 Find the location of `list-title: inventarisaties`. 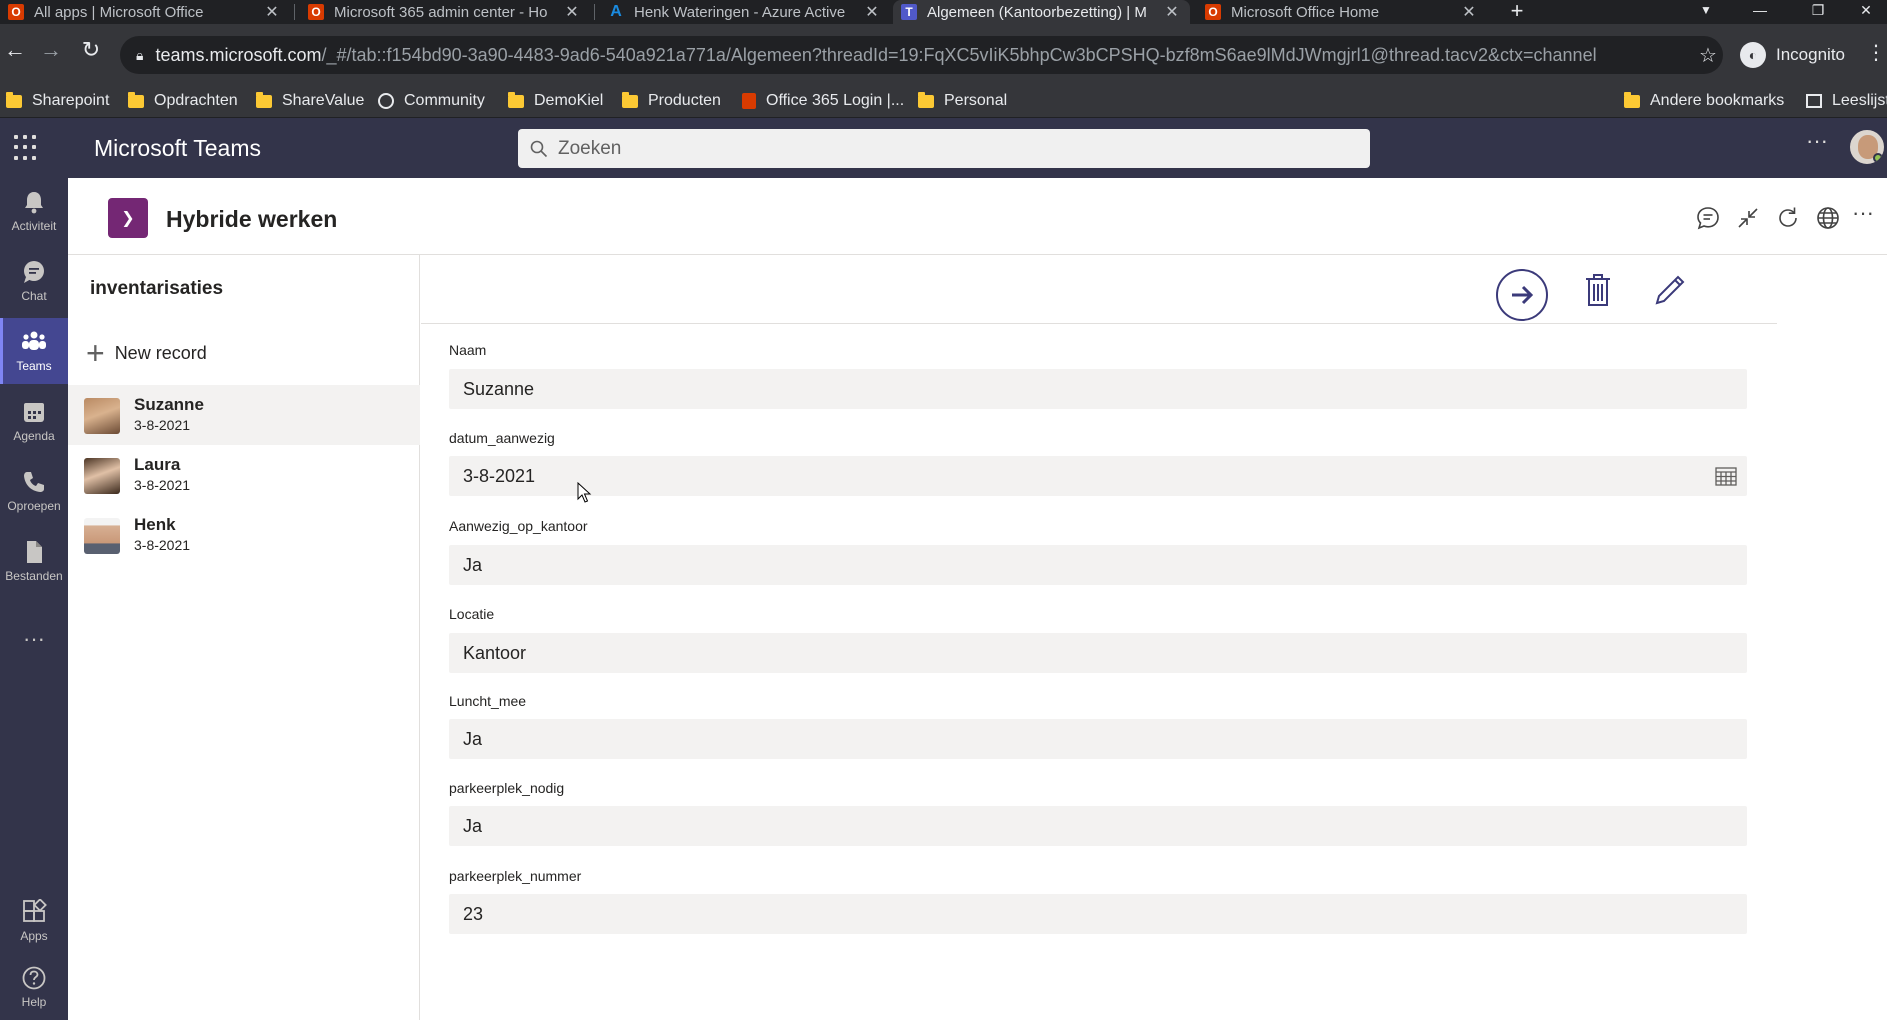

list-title: inventarisaties is located at coordinates (157, 288).